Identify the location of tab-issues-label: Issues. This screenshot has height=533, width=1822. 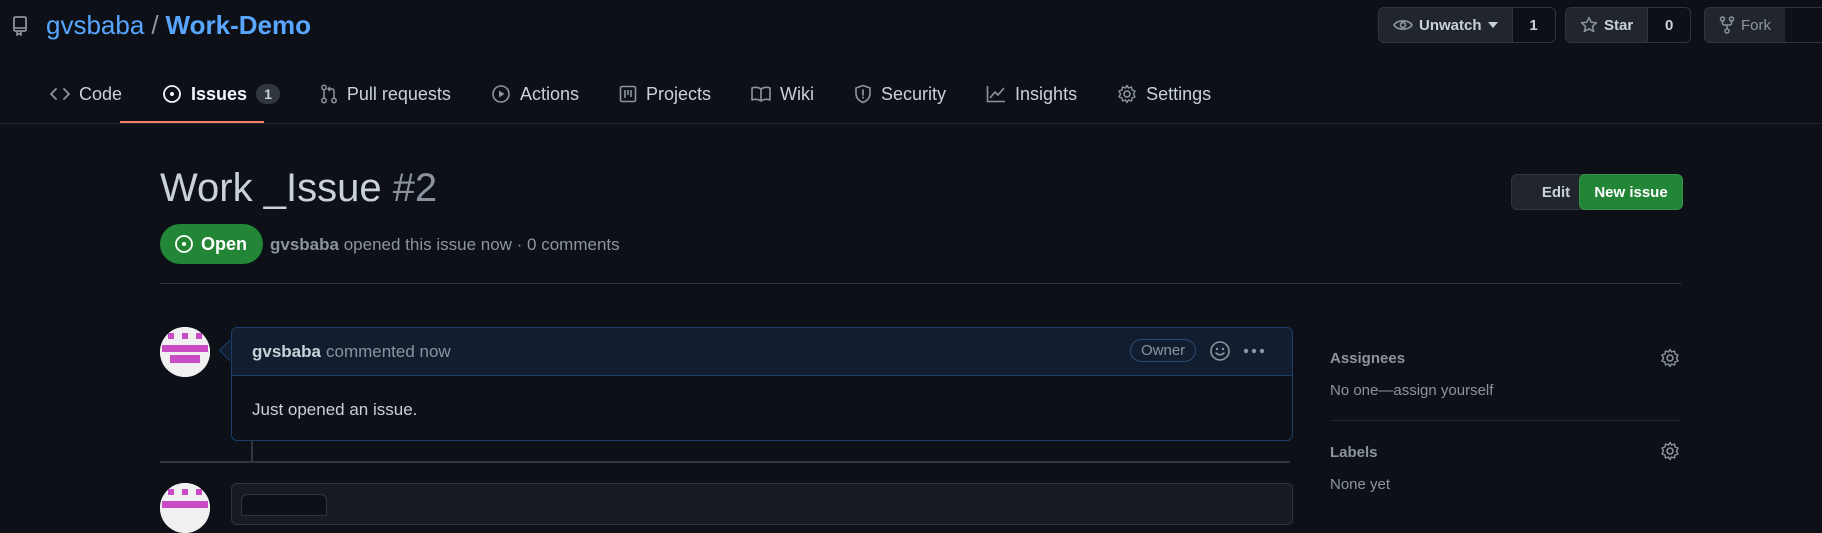
(219, 93).